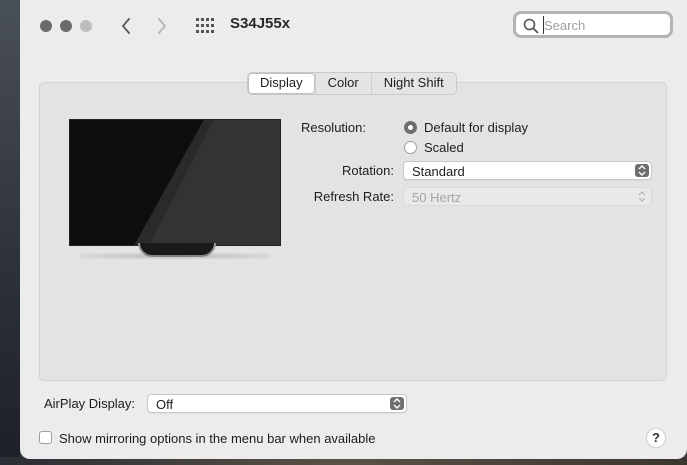 Image resolution: width=687 pixels, height=465 pixels. I want to click on rotation-label: Rotation:, so click(367, 170).